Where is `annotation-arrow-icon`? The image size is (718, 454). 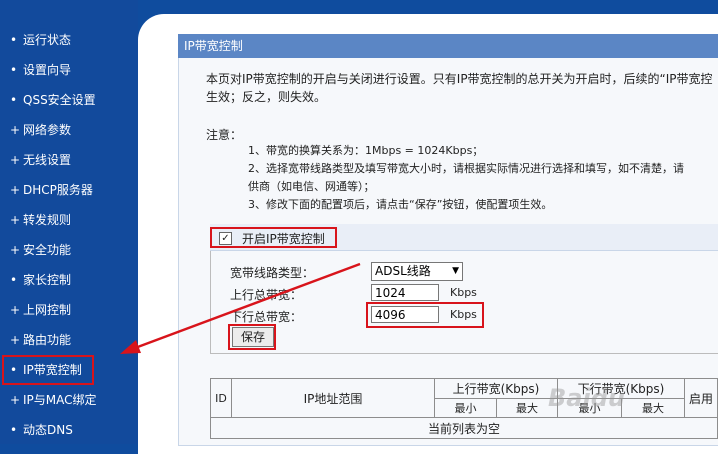
annotation-arrow-icon is located at coordinates (240, 308).